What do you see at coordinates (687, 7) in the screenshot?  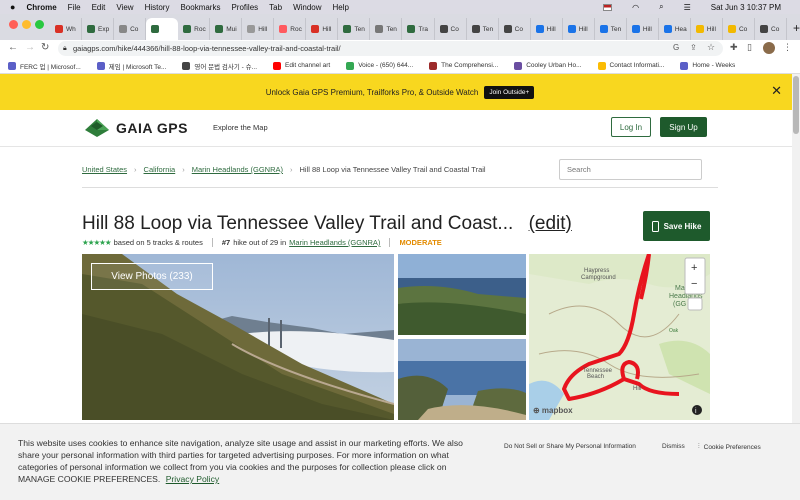 I see `control-center-icon: ☰` at bounding box center [687, 7].